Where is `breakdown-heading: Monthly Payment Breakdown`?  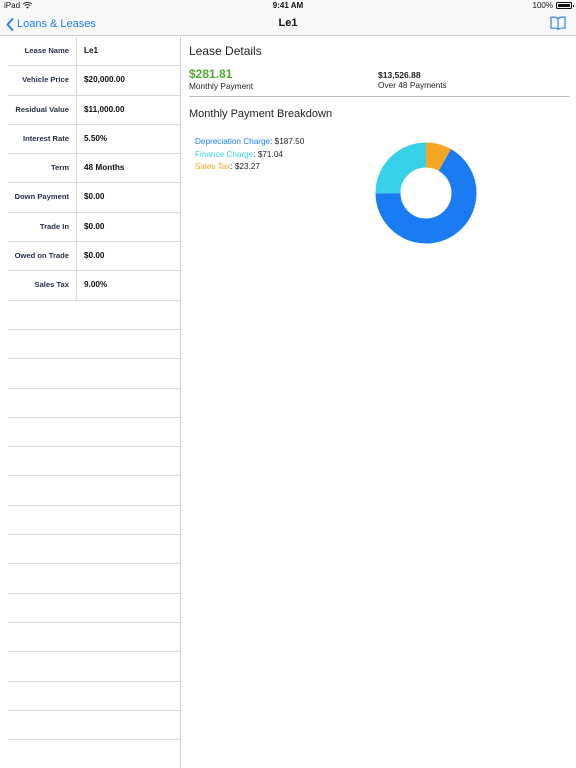 breakdown-heading: Monthly Payment Breakdown is located at coordinates (261, 114).